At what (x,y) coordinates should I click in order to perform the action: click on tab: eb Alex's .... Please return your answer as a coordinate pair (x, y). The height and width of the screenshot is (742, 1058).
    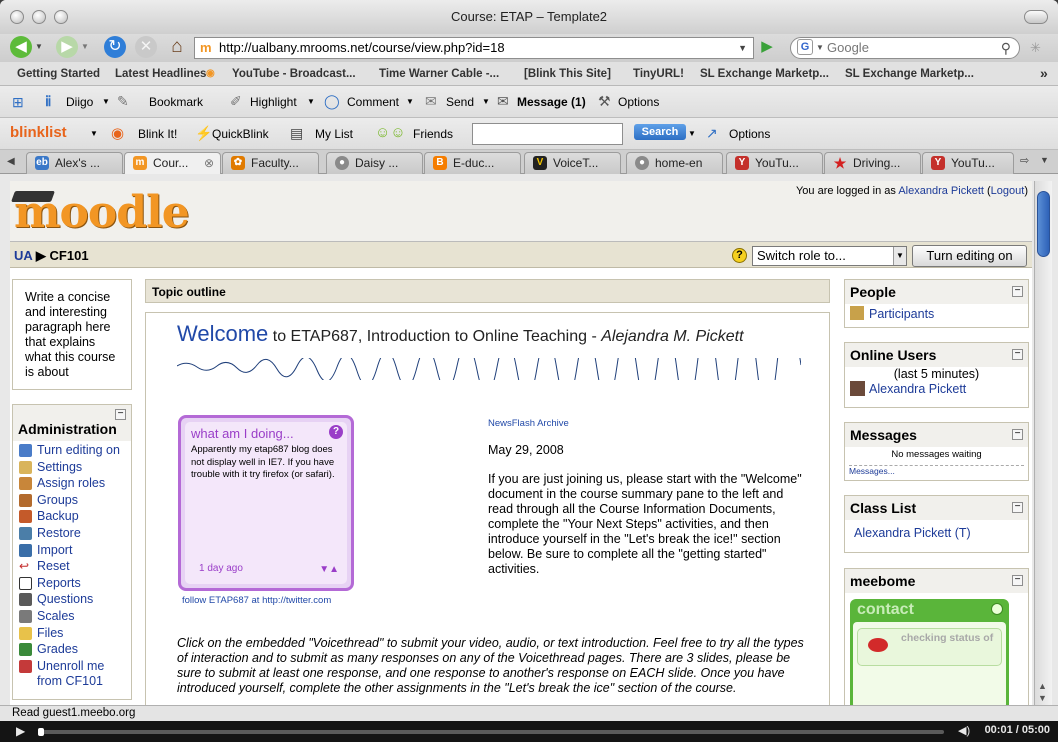
    Looking at the image, I should click on (74, 163).